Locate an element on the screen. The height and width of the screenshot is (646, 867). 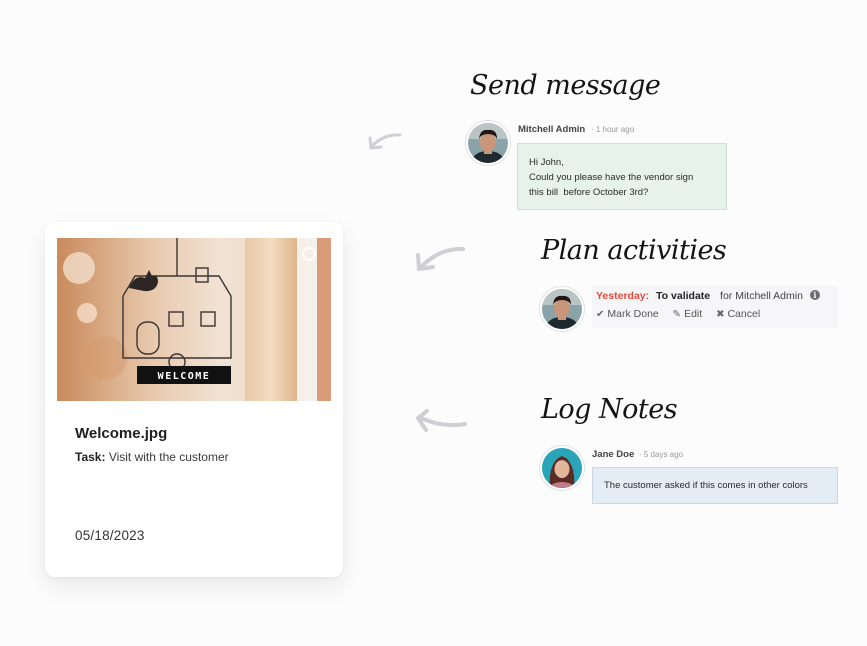
edit-button: ✎ Edit is located at coordinates (687, 314).